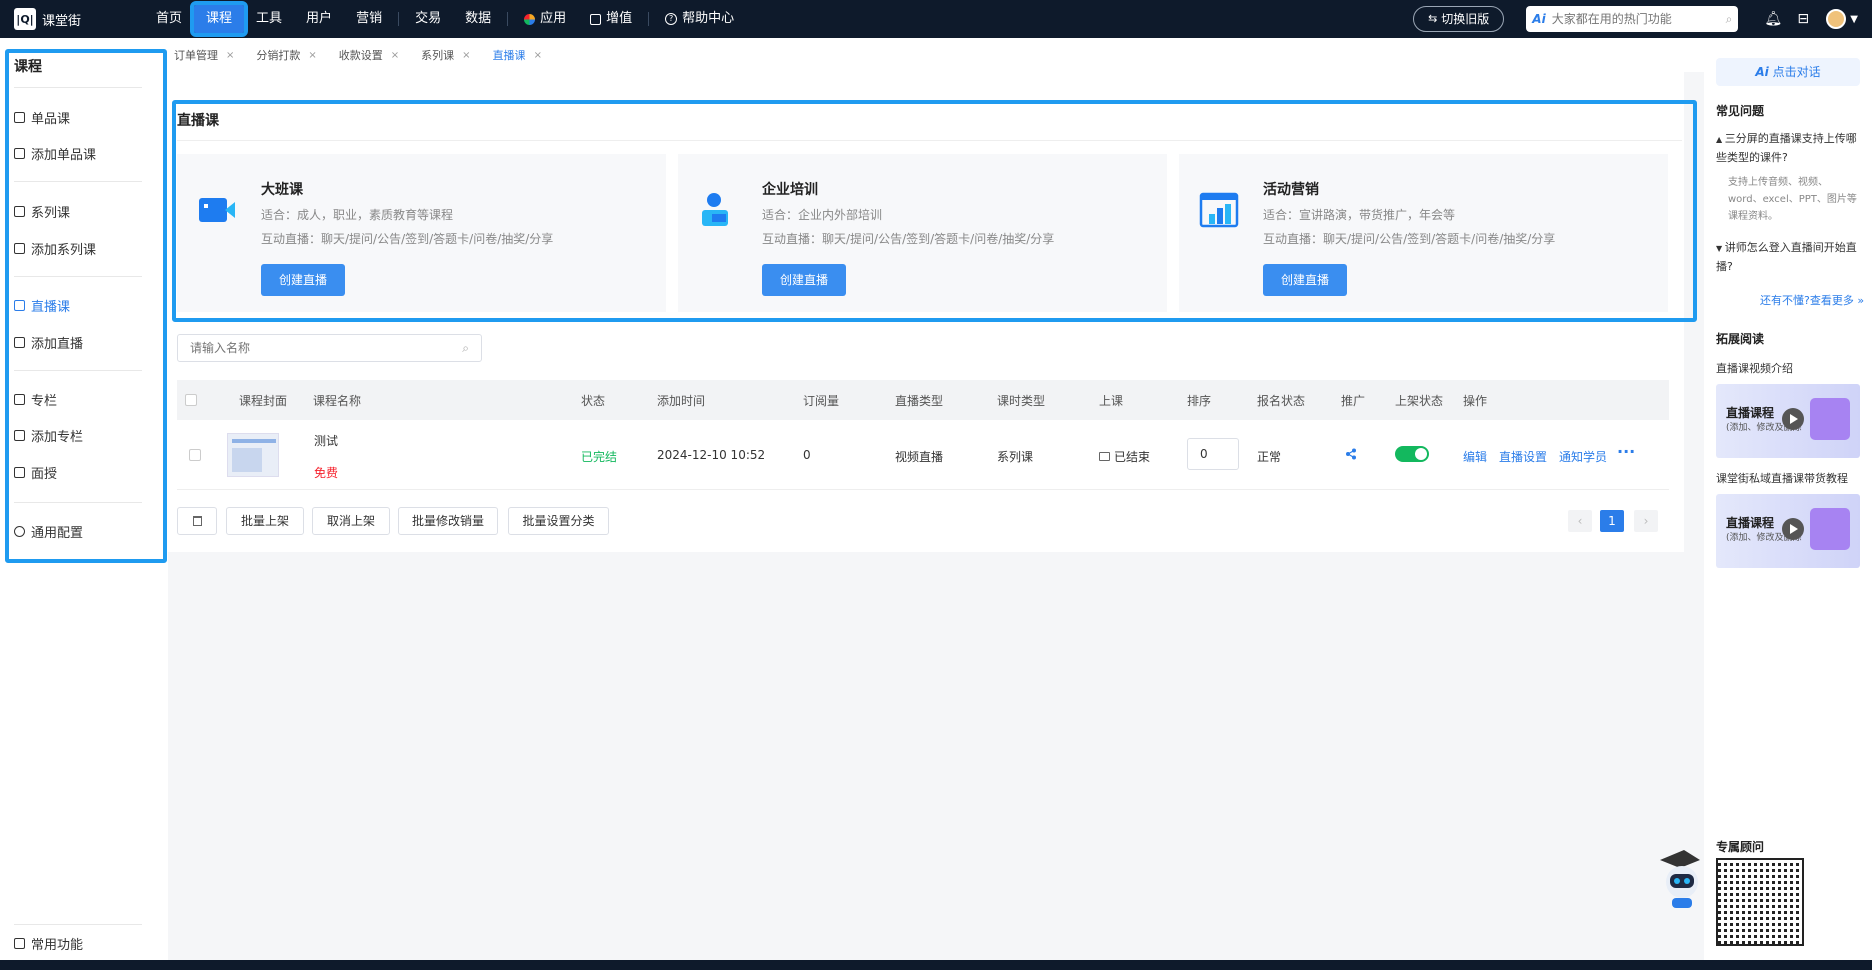 Image resolution: width=1872 pixels, height=970 pixels. I want to click on nav-help: ? 帮助中心, so click(699, 19).